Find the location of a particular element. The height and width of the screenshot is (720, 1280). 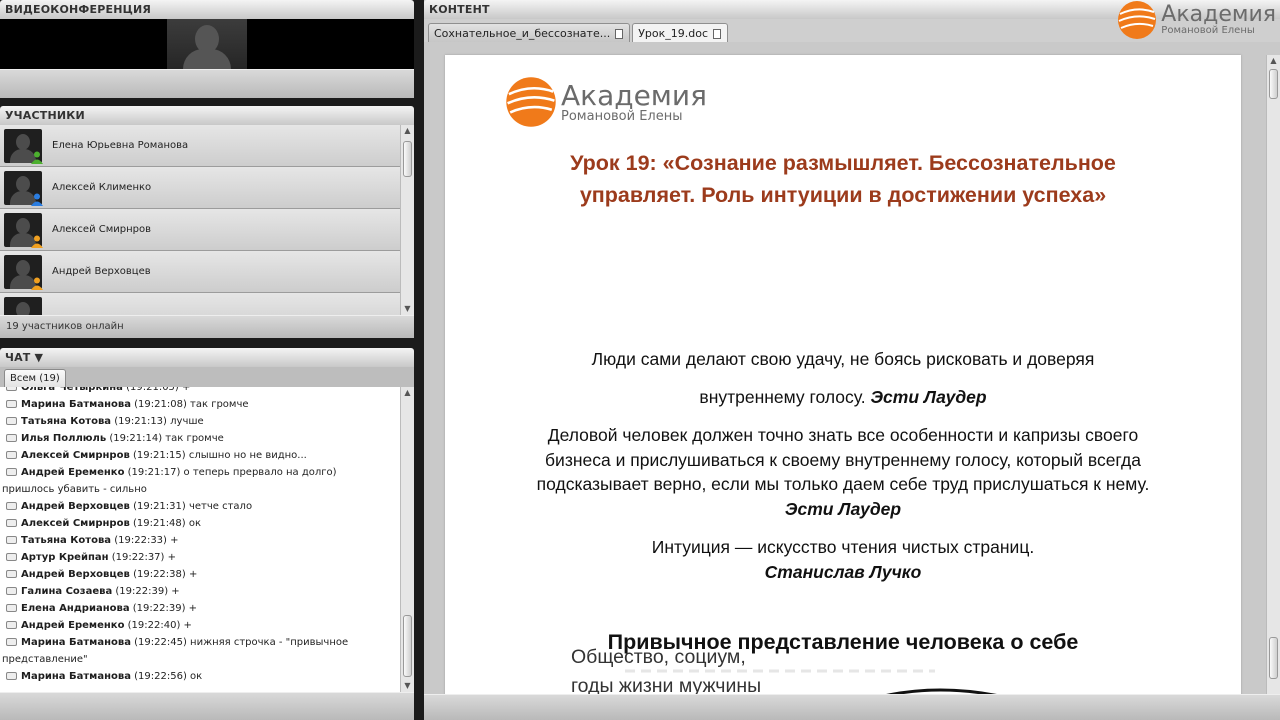

participant-name: Алексей Клименко is located at coordinates (102, 187).